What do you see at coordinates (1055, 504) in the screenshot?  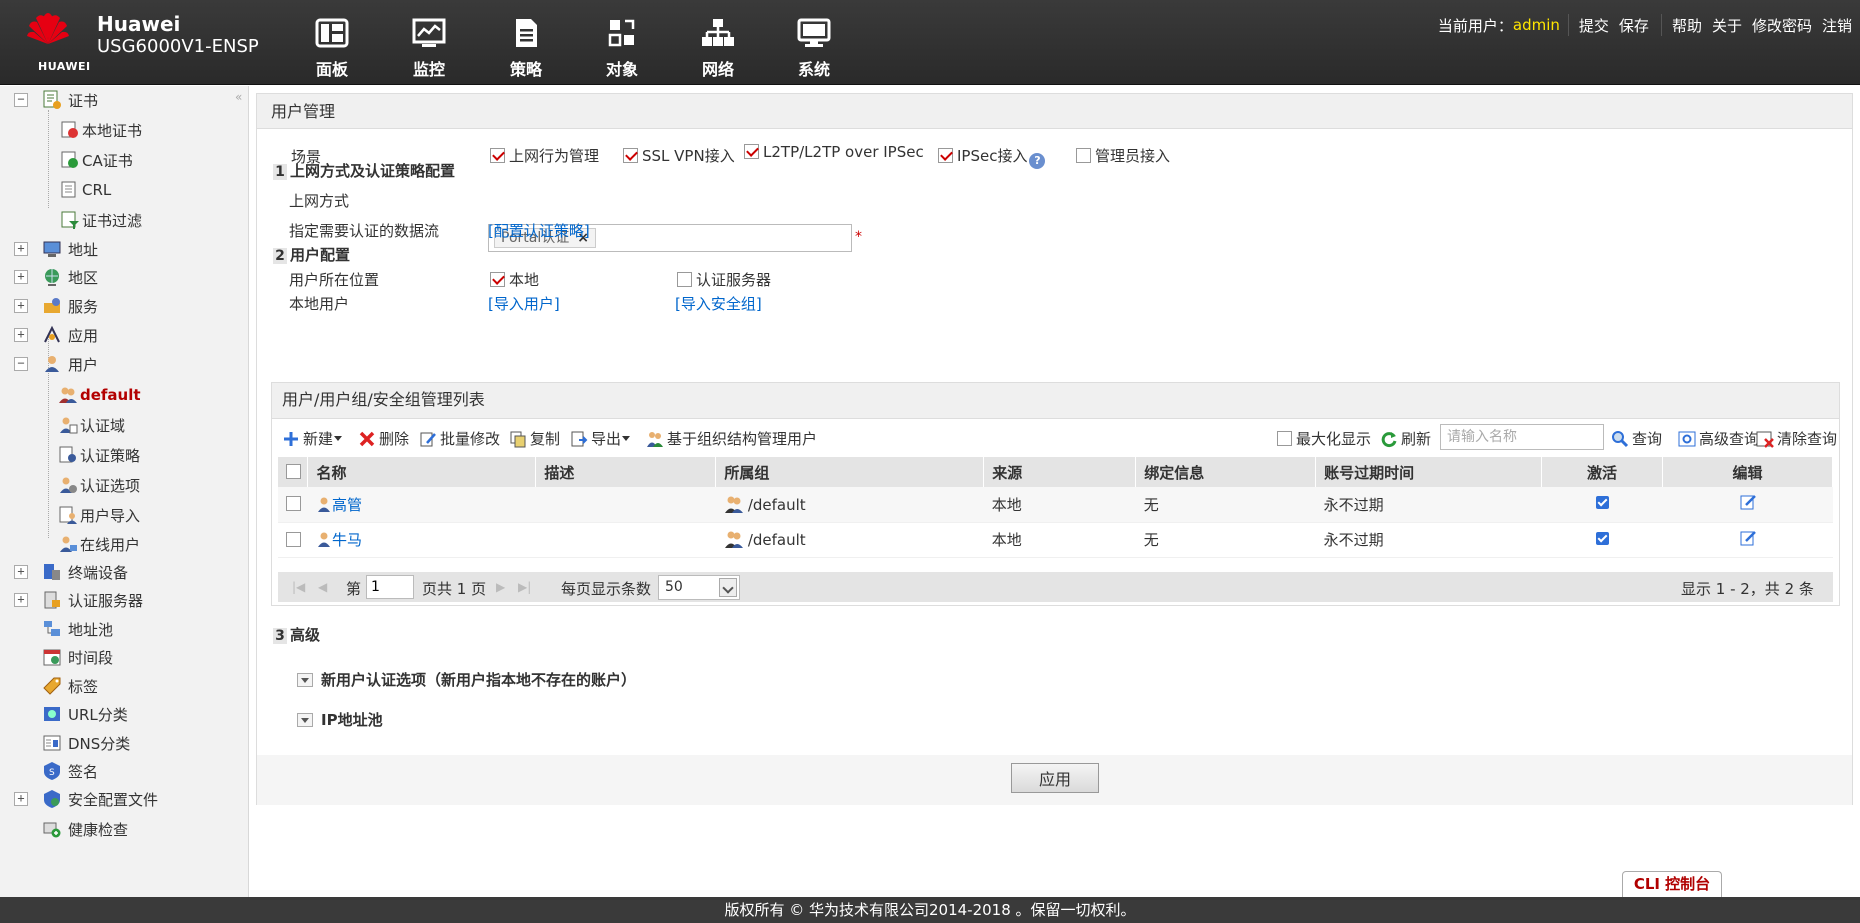 I see `table-row: 高管 /default 本地 无 永不过期` at bounding box center [1055, 504].